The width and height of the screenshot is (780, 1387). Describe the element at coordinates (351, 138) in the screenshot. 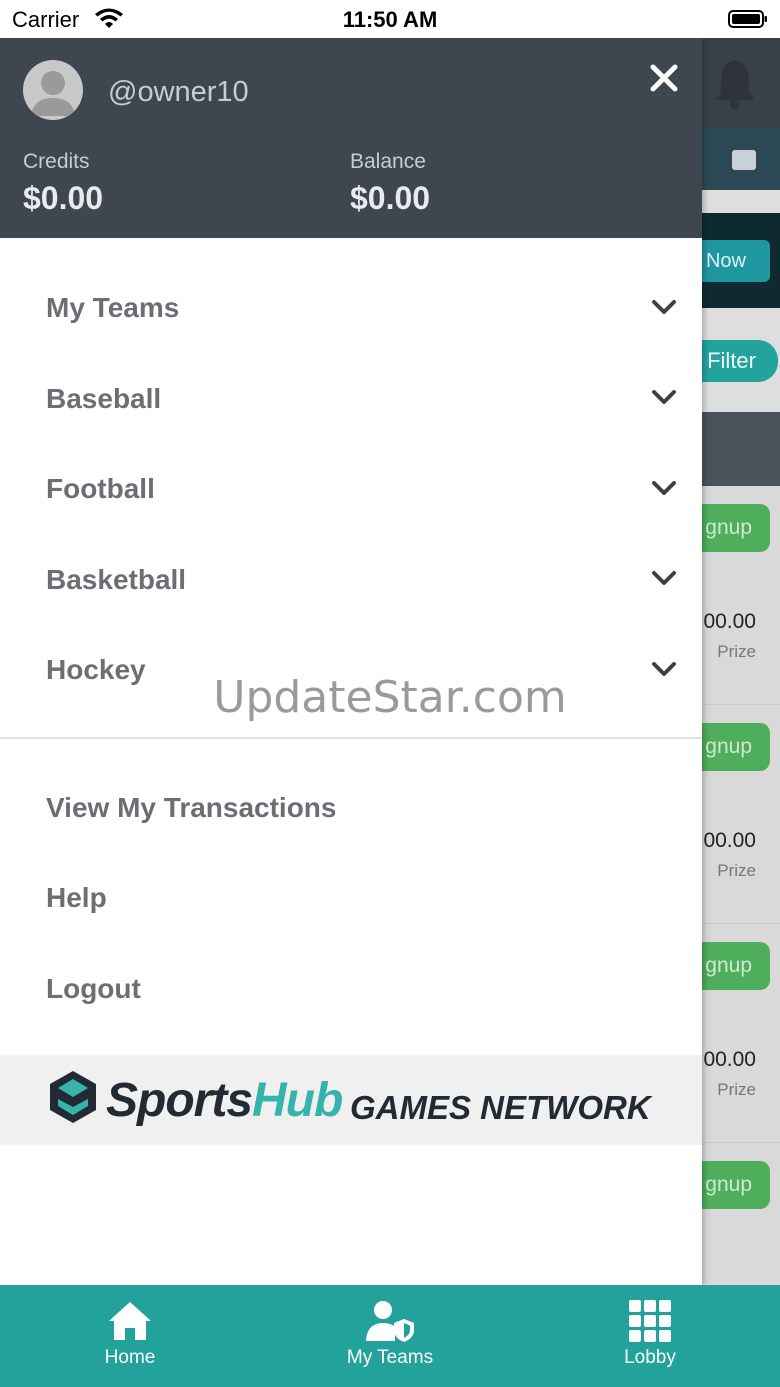

I see `drawer-header: @owner10 Credits $0.00 Balance $0.00` at that location.